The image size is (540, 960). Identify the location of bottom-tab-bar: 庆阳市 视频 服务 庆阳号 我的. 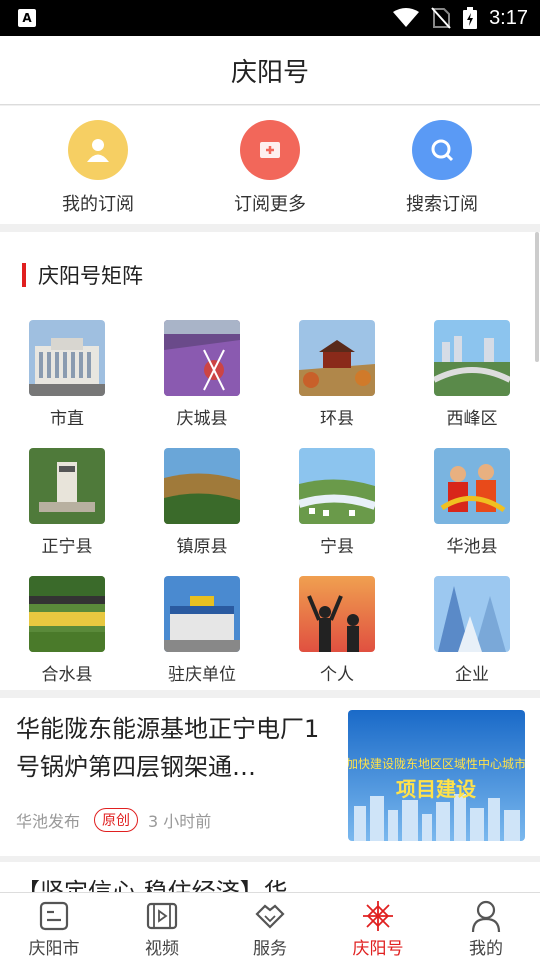
(270, 926).